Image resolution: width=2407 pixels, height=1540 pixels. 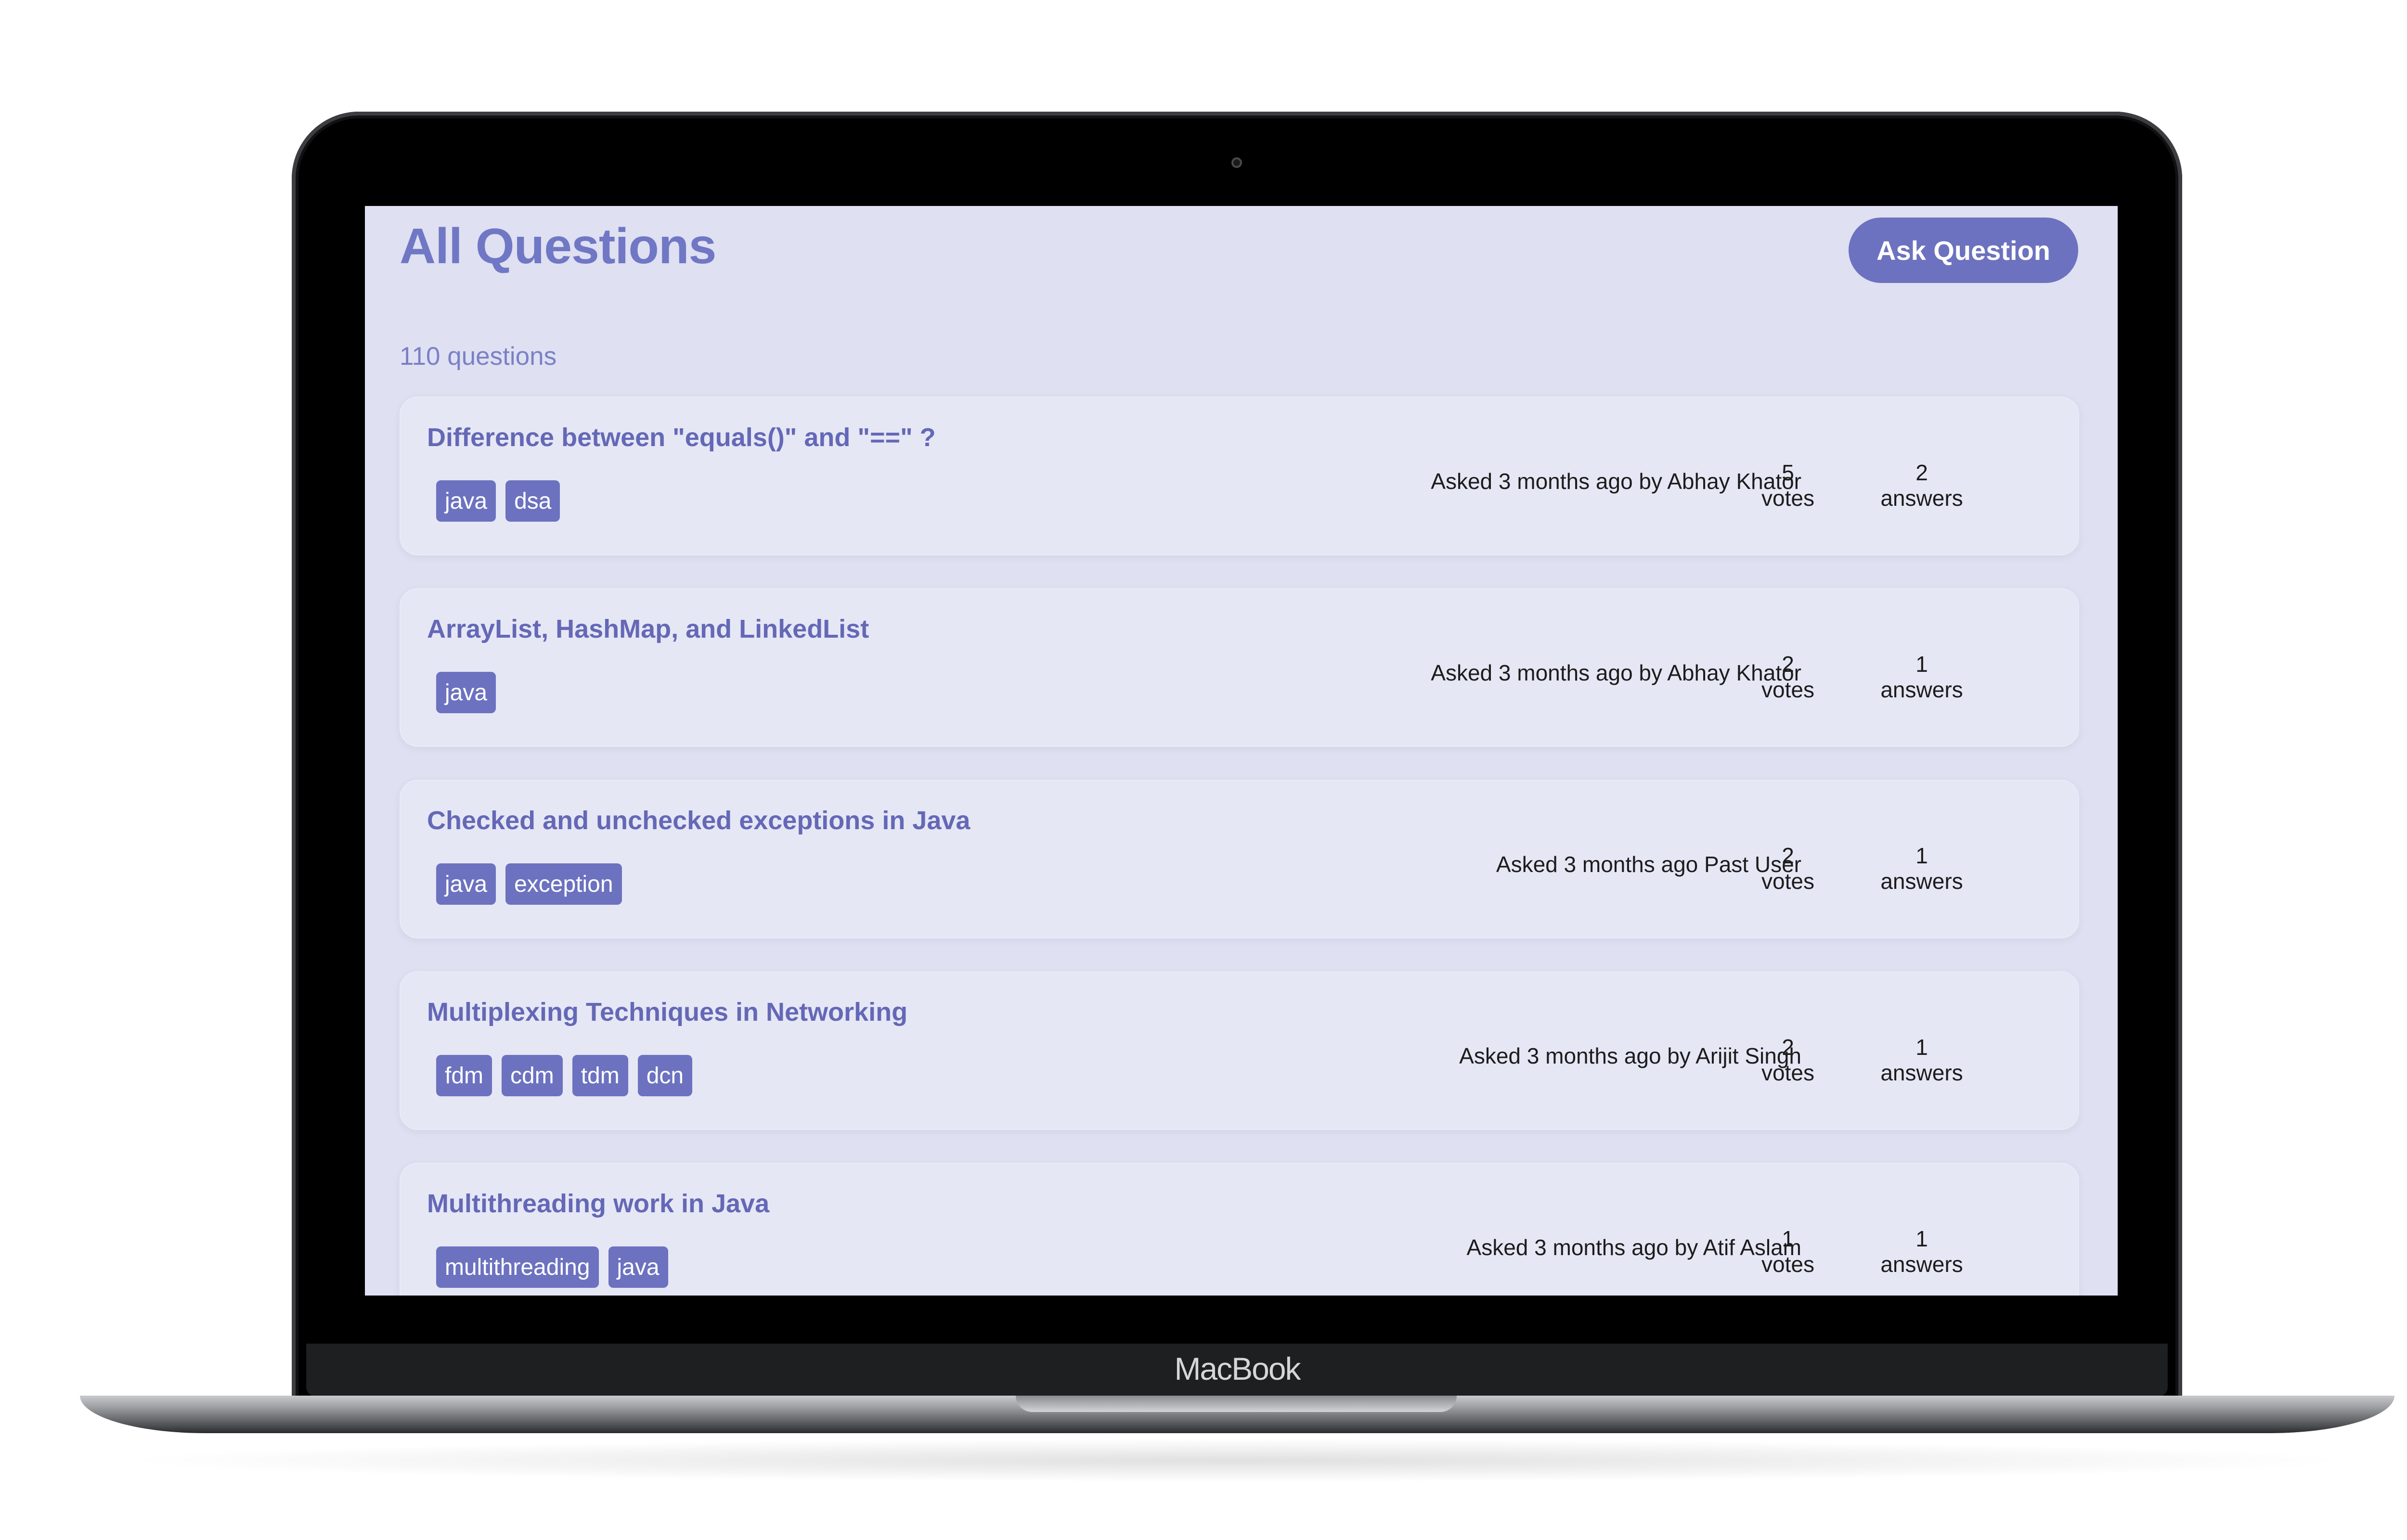 What do you see at coordinates (600, 1075) in the screenshot?
I see `tag-badge: tdm` at bounding box center [600, 1075].